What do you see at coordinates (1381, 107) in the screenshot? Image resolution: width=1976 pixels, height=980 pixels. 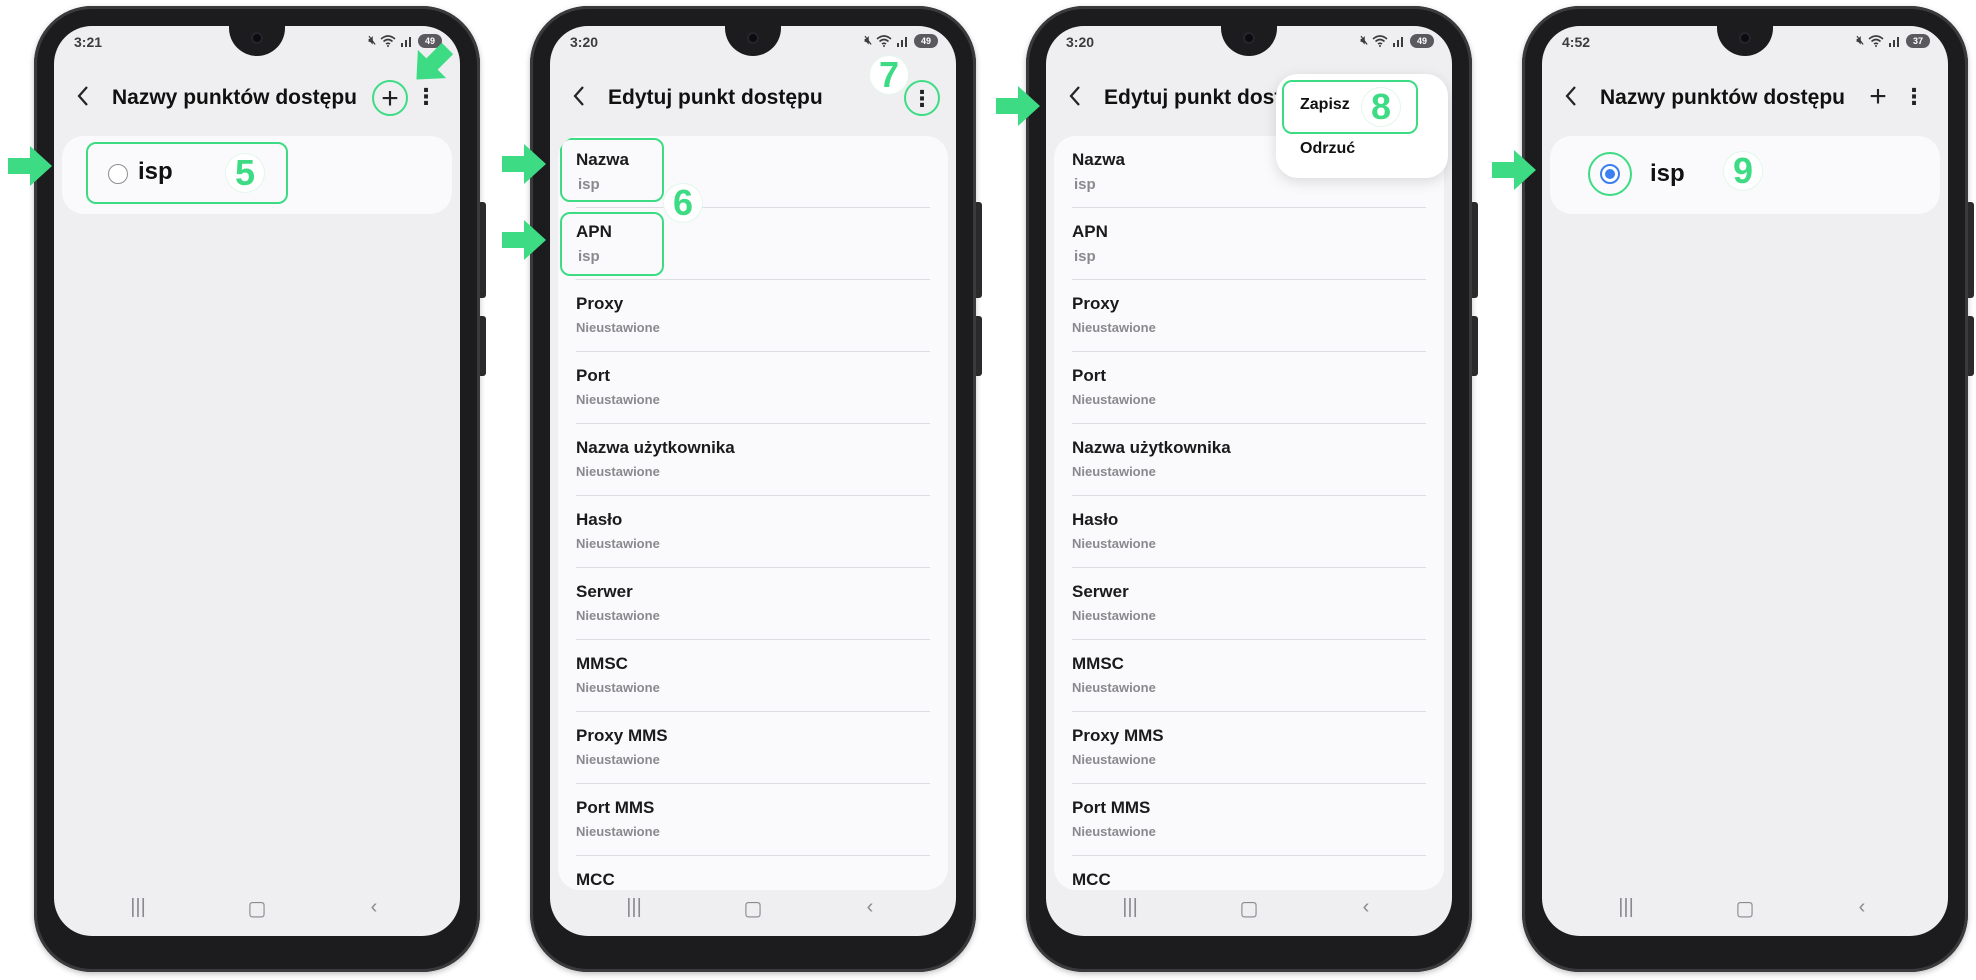 I see `step-number-8: 8` at bounding box center [1381, 107].